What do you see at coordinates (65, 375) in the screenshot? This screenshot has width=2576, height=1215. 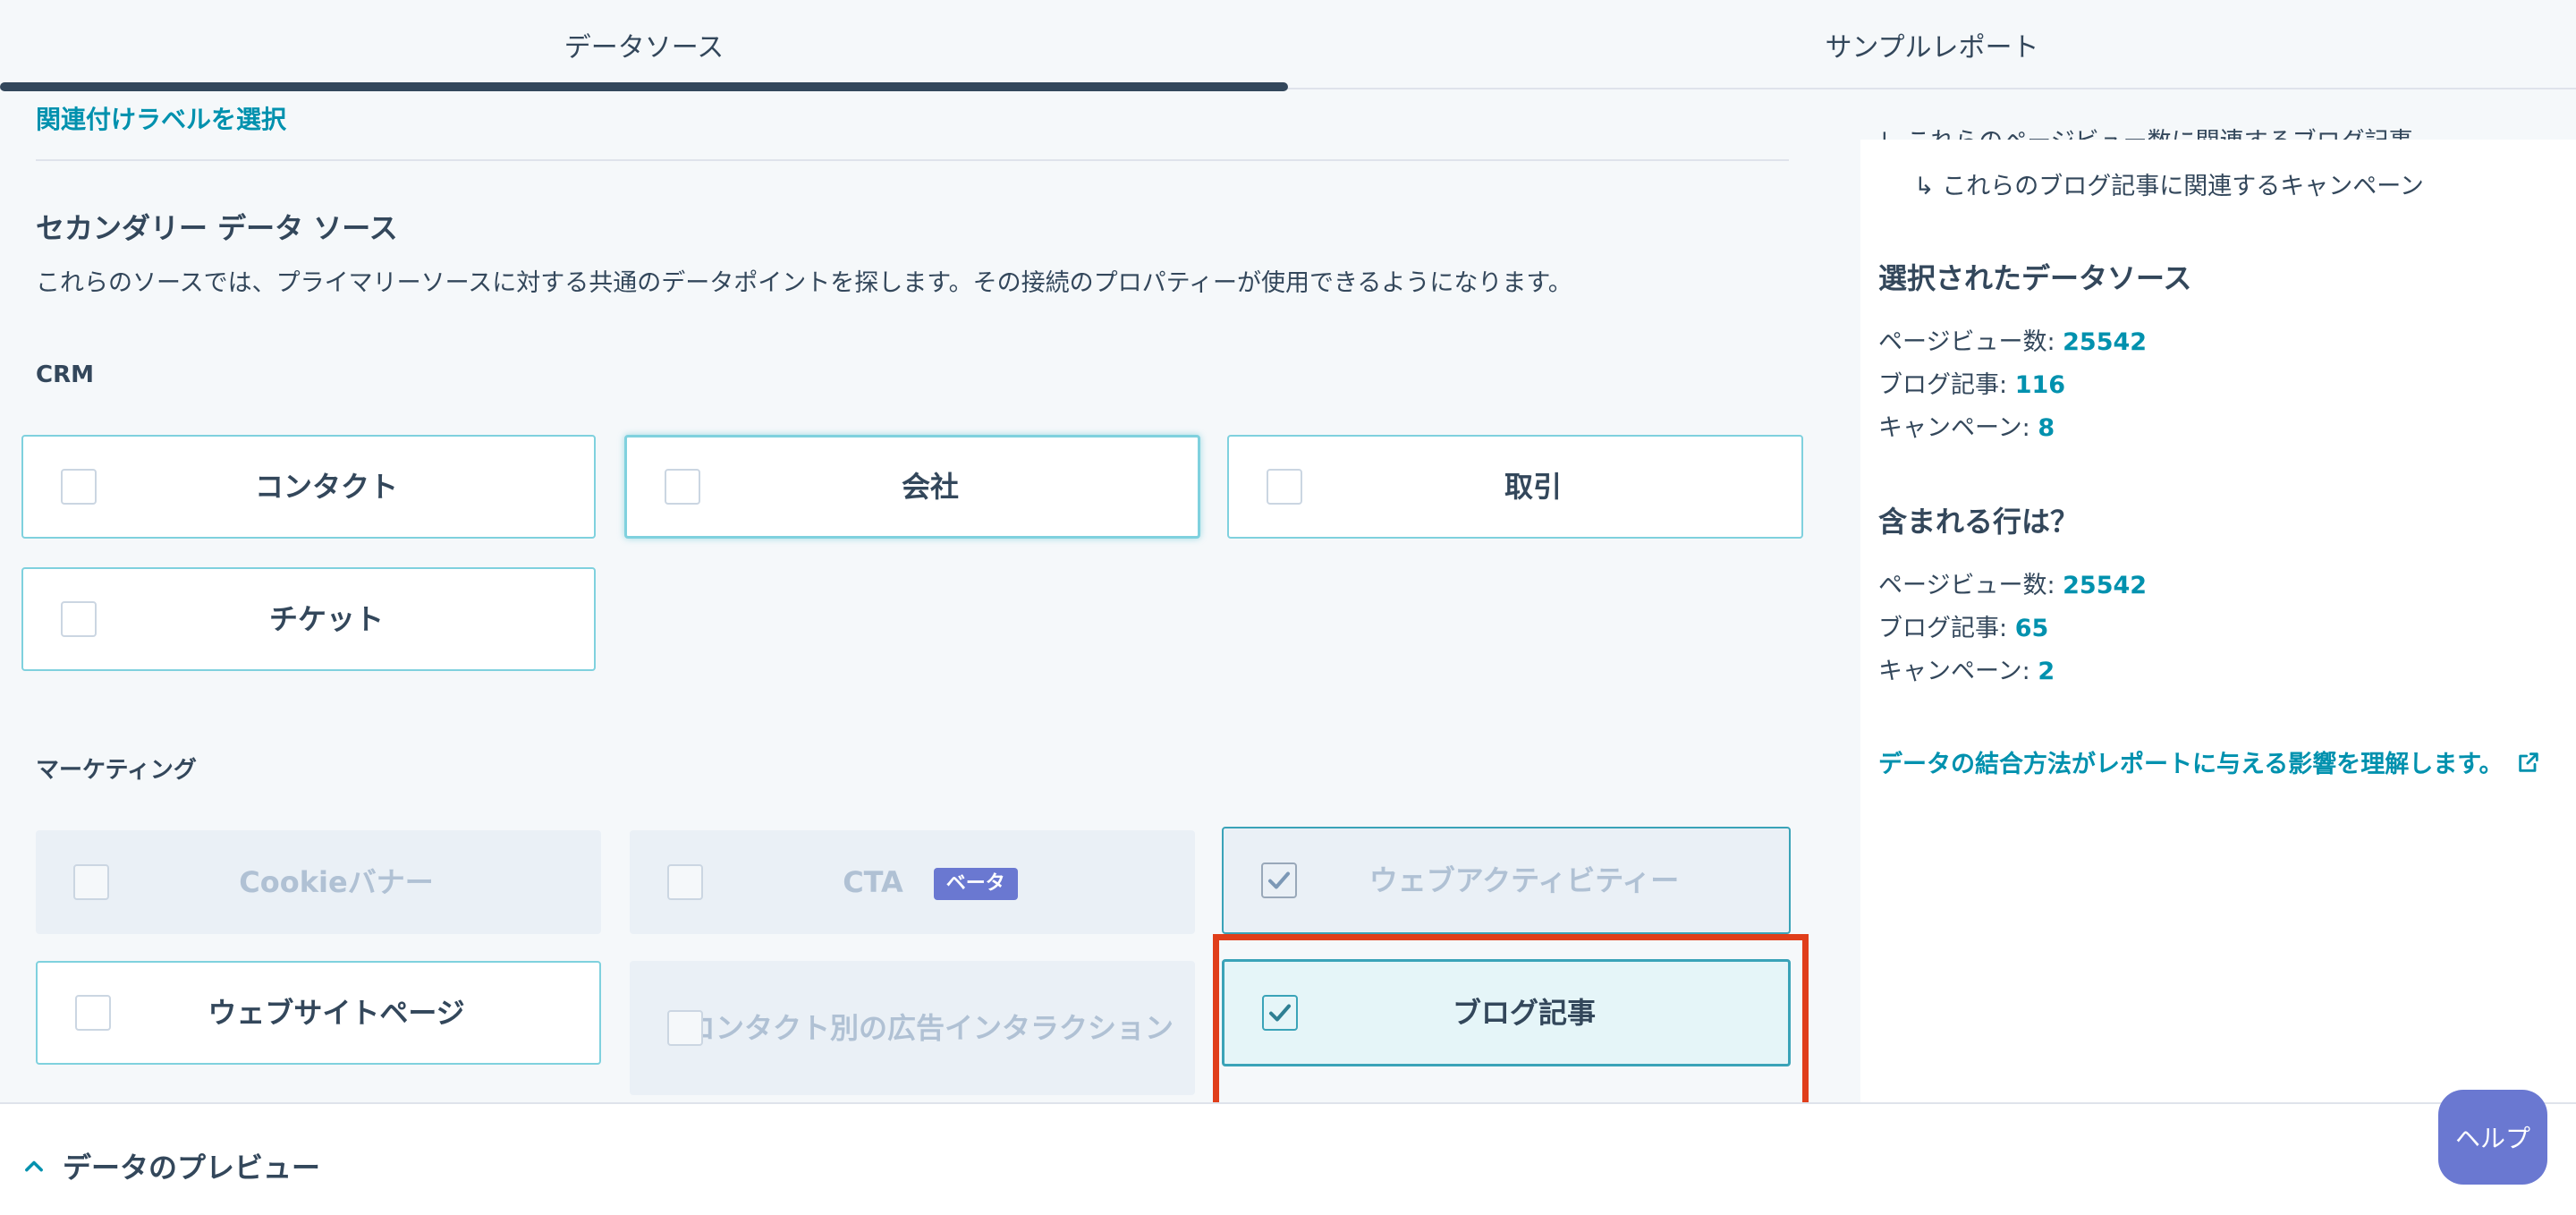 I see `crm-group-label: CRM` at bounding box center [65, 375].